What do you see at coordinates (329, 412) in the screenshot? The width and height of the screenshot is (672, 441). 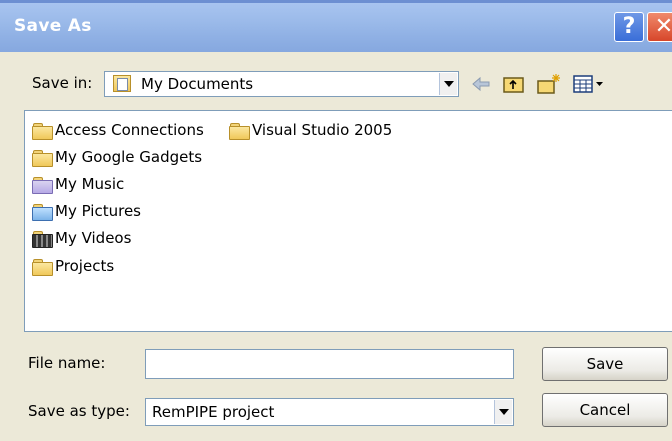 I see `save-as-type-dropdown: RemPIPE project` at bounding box center [329, 412].